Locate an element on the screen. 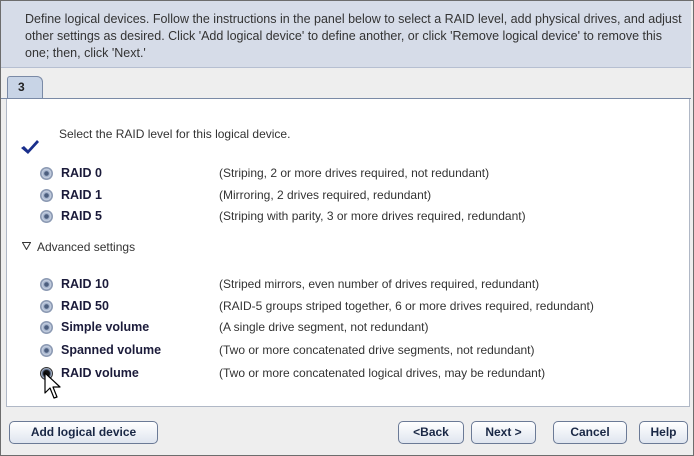 The image size is (694, 456). back-button: <Back is located at coordinates (431, 432).